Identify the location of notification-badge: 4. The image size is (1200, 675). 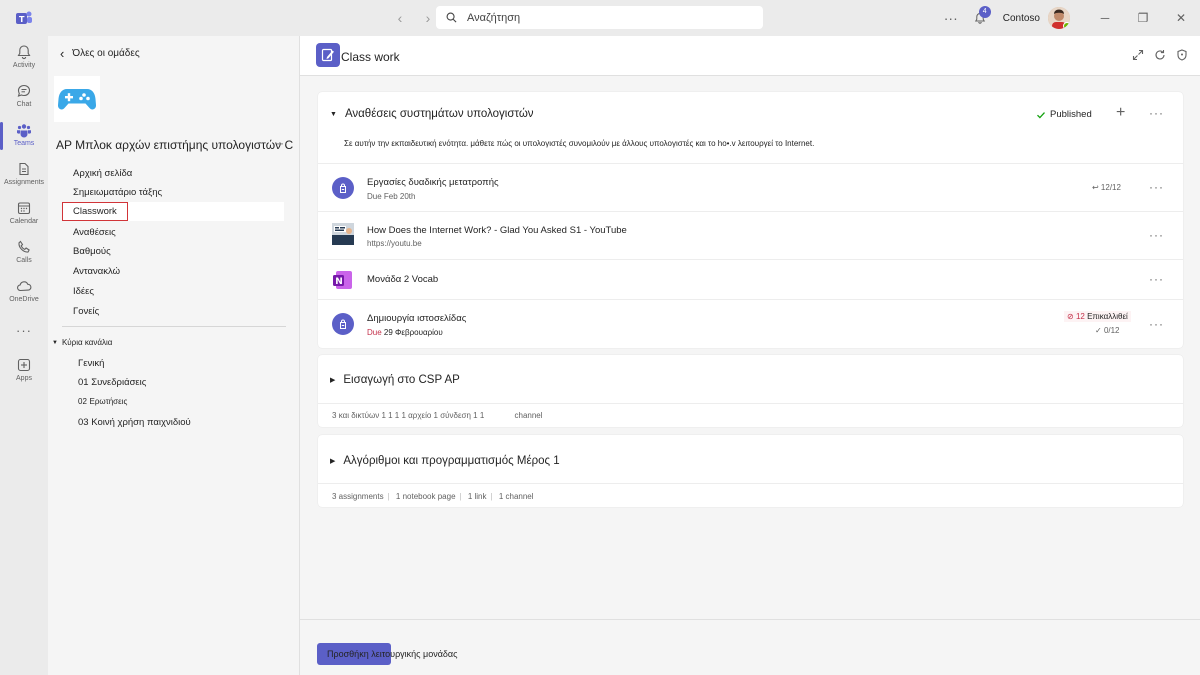
(984, 12).